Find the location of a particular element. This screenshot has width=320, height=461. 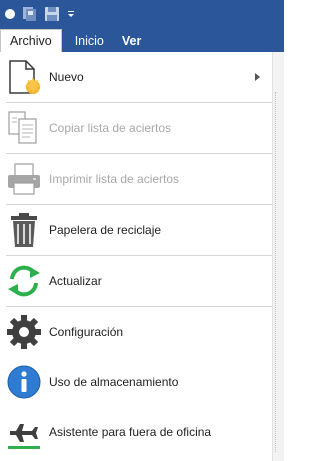

save-icon is located at coordinates (52, 14).